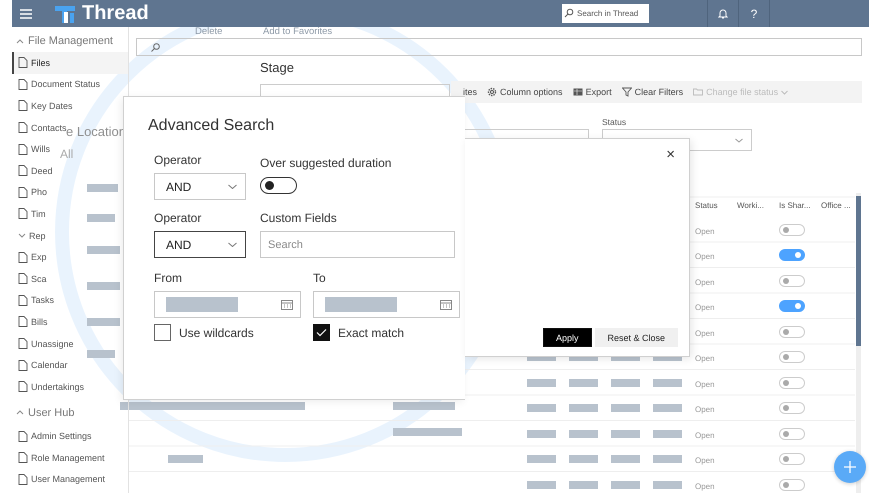  What do you see at coordinates (115, 13) in the screenshot?
I see `app-title: Thread` at bounding box center [115, 13].